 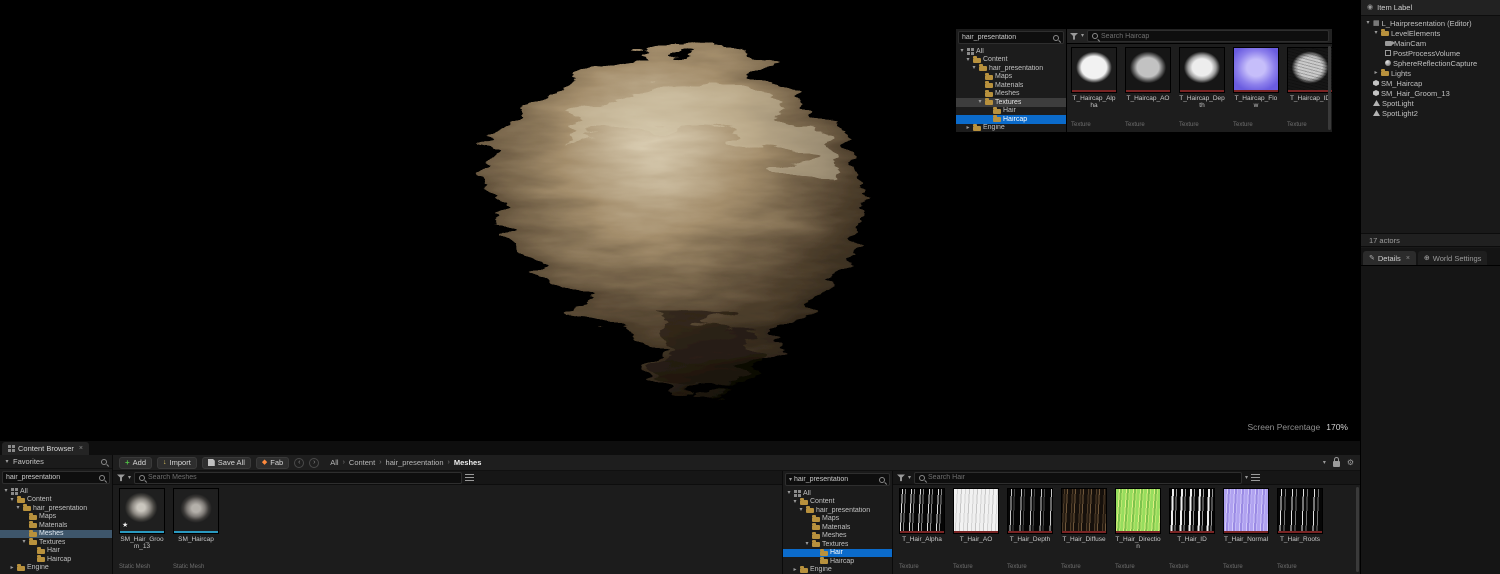 I want to click on outliner-item-maincam: MainCam, so click(x=1430, y=43).